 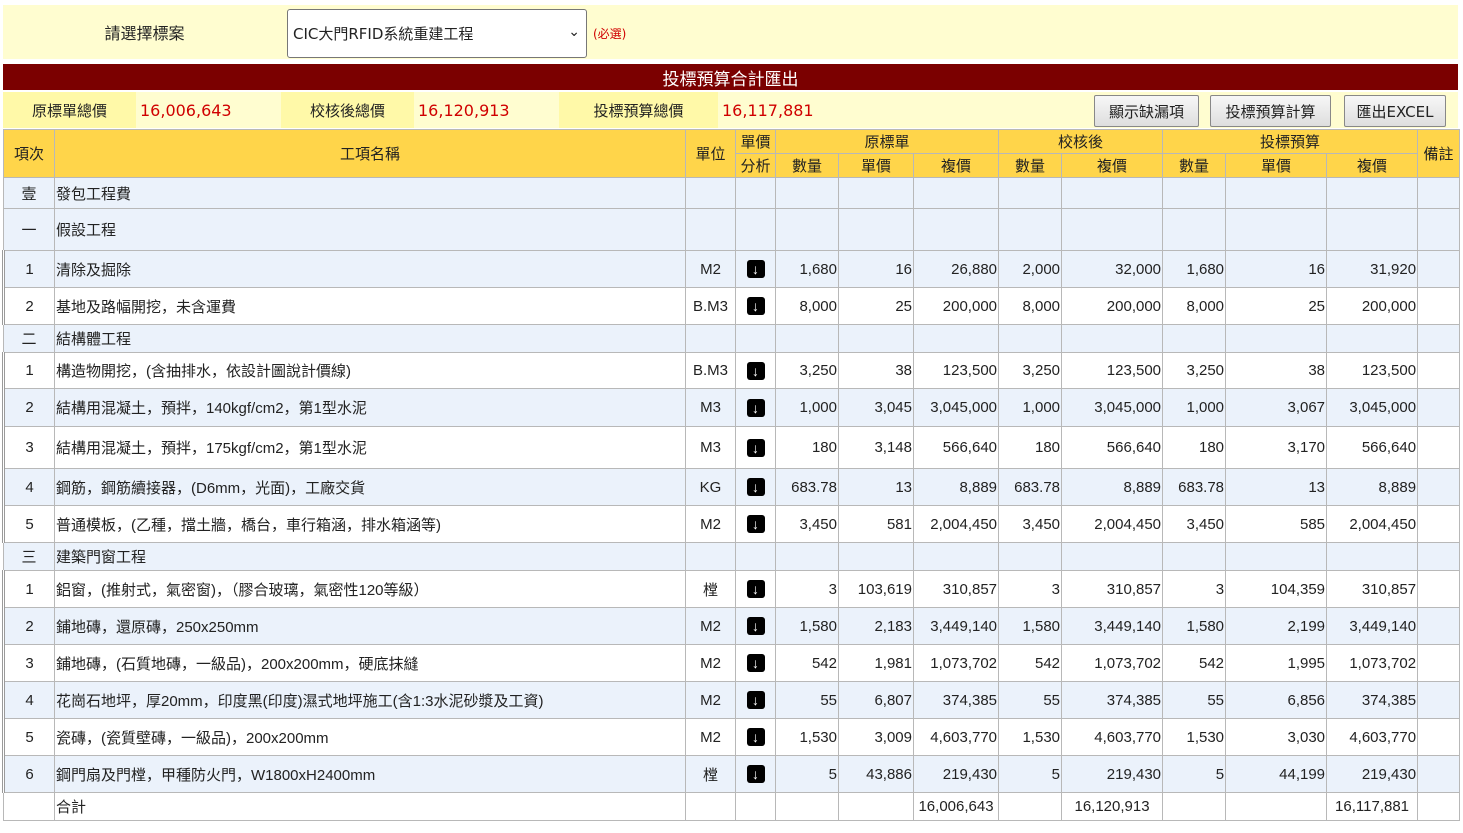 I want to click on oa-cell: 3,449,140, so click(x=956, y=626).